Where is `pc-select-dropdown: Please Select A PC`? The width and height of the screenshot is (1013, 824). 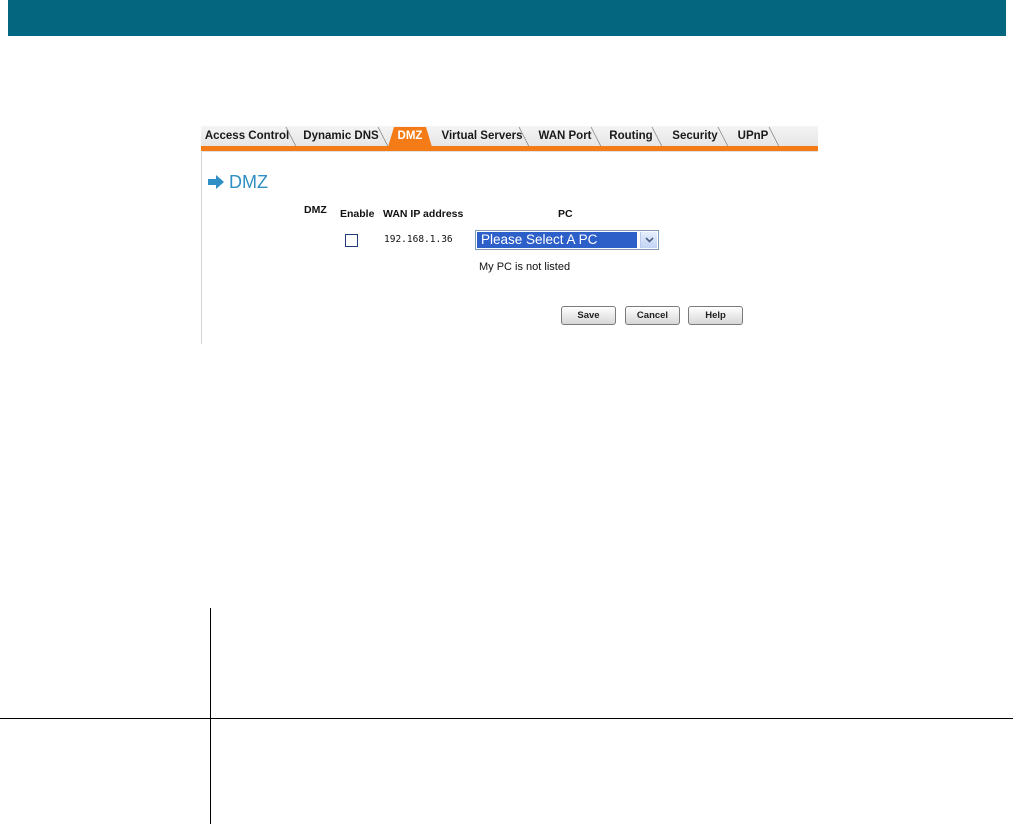 pc-select-dropdown: Please Select A PC is located at coordinates (567, 240).